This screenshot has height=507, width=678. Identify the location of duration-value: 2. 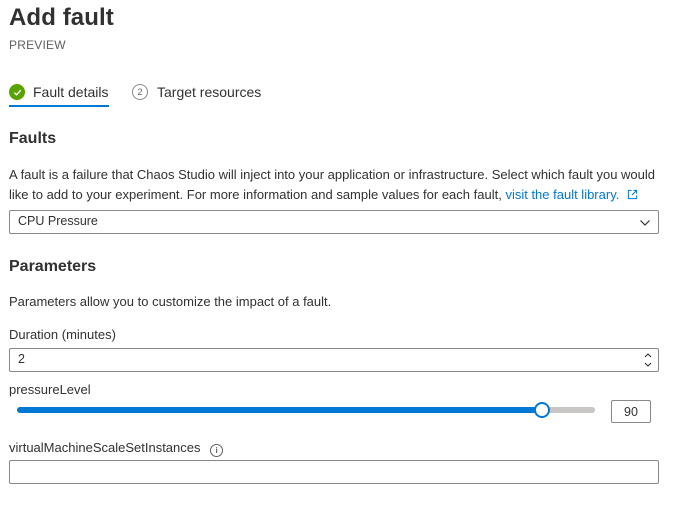
(21, 359).